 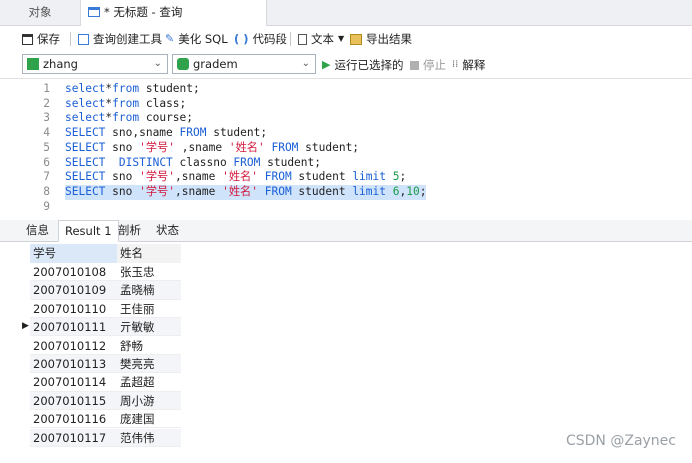 I want to click on table-cell-sno: 2007010110, so click(x=73, y=309).